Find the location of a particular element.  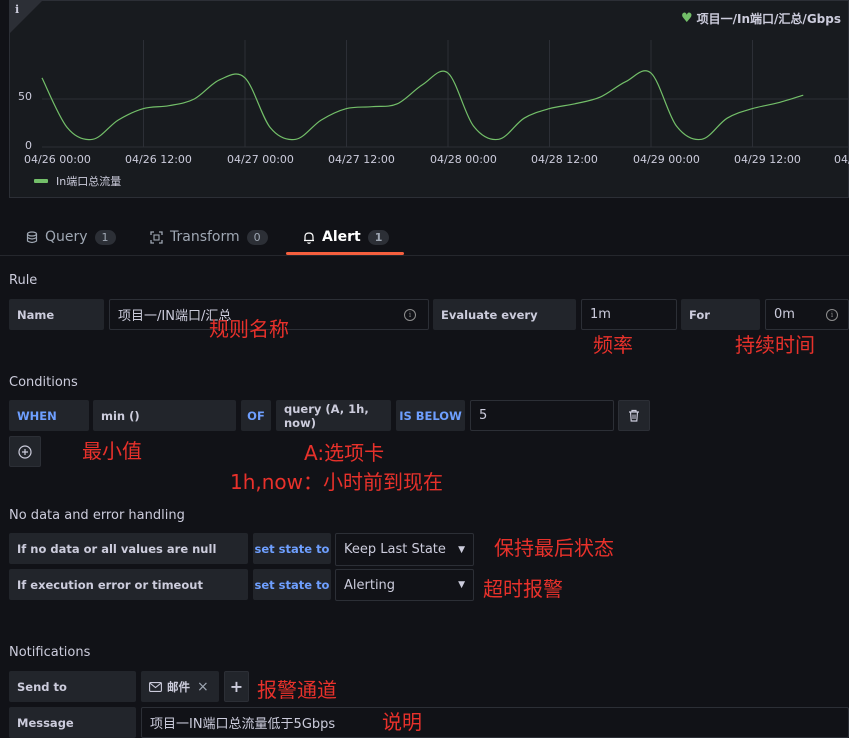

tab-query: Query 1 is located at coordinates (71, 237).